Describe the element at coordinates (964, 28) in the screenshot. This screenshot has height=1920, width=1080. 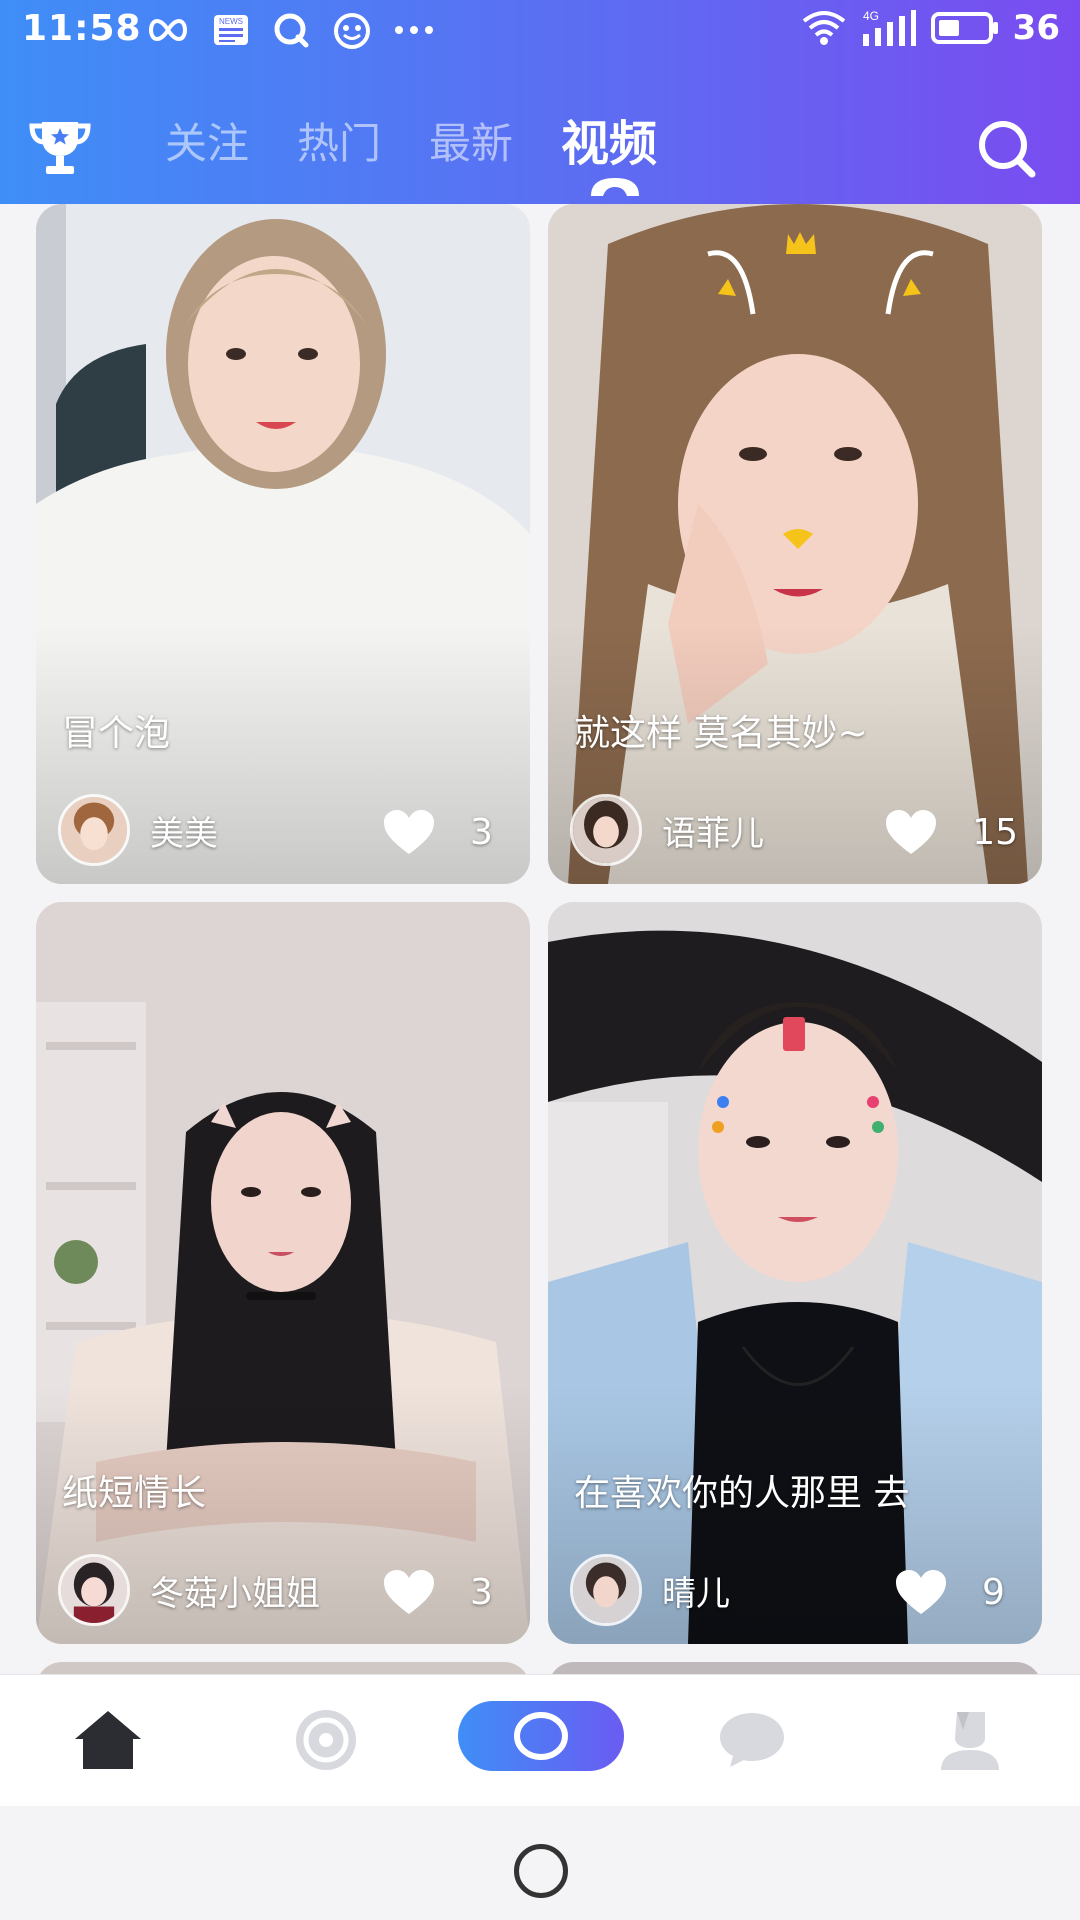
I see `battery-icon` at that location.